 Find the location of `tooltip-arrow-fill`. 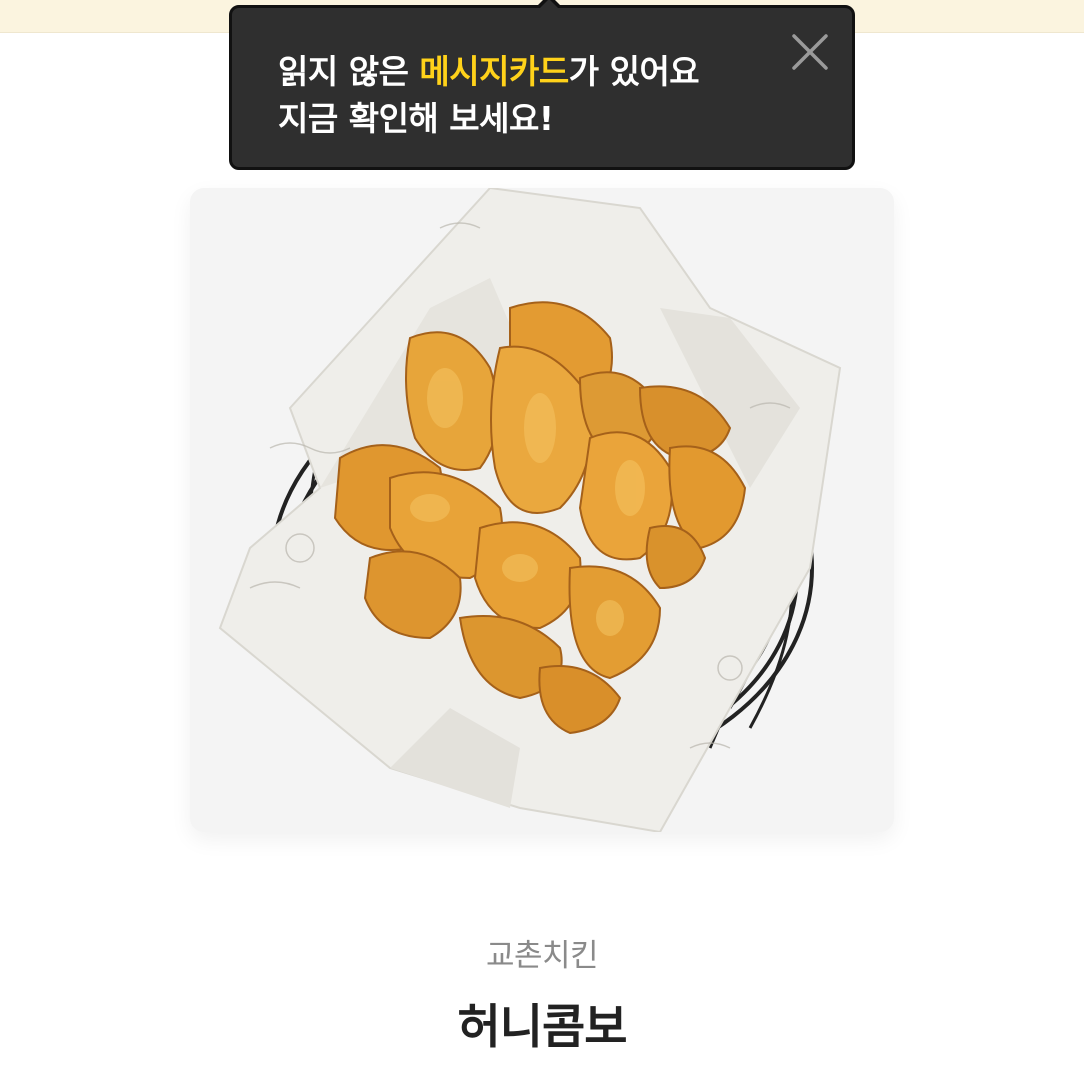

tooltip-arrow-fill is located at coordinates (549, 5).